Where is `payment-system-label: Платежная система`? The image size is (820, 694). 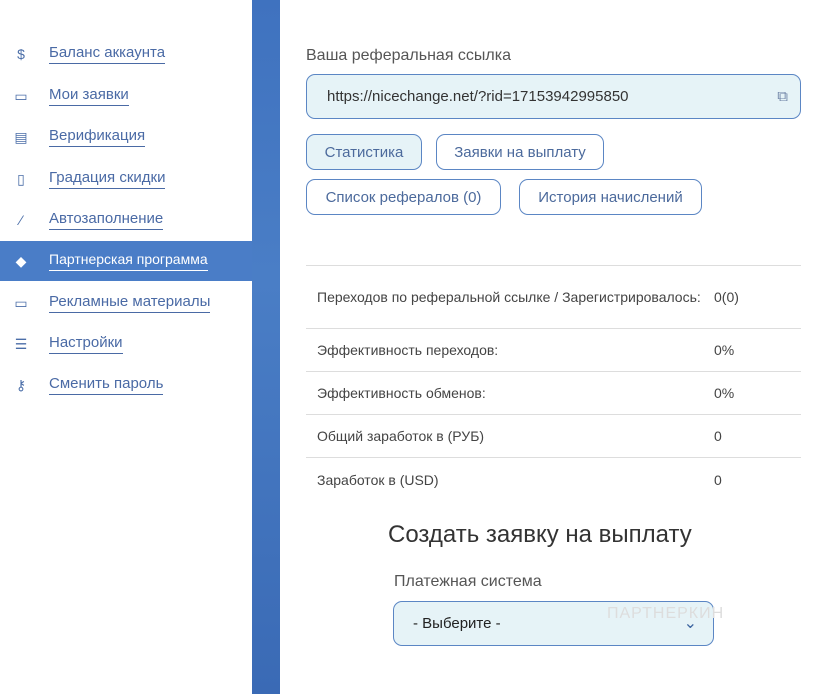
payment-system-label: Платежная система is located at coordinates (468, 581).